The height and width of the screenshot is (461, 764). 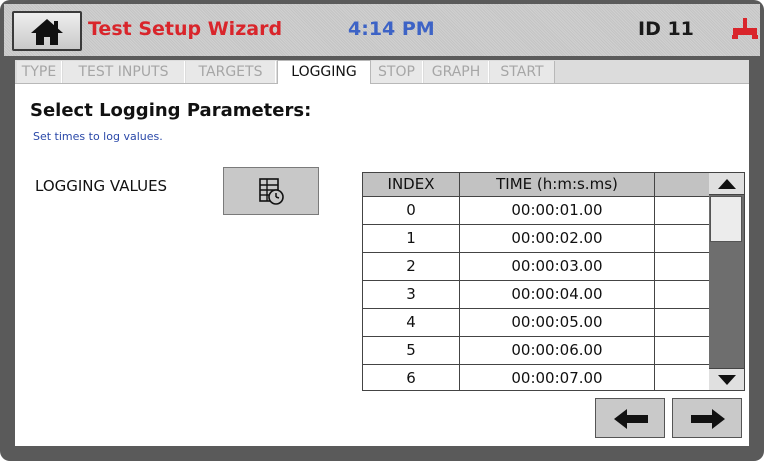 I want to click on table-row: 6 00:00:07.00, so click(x=536, y=377).